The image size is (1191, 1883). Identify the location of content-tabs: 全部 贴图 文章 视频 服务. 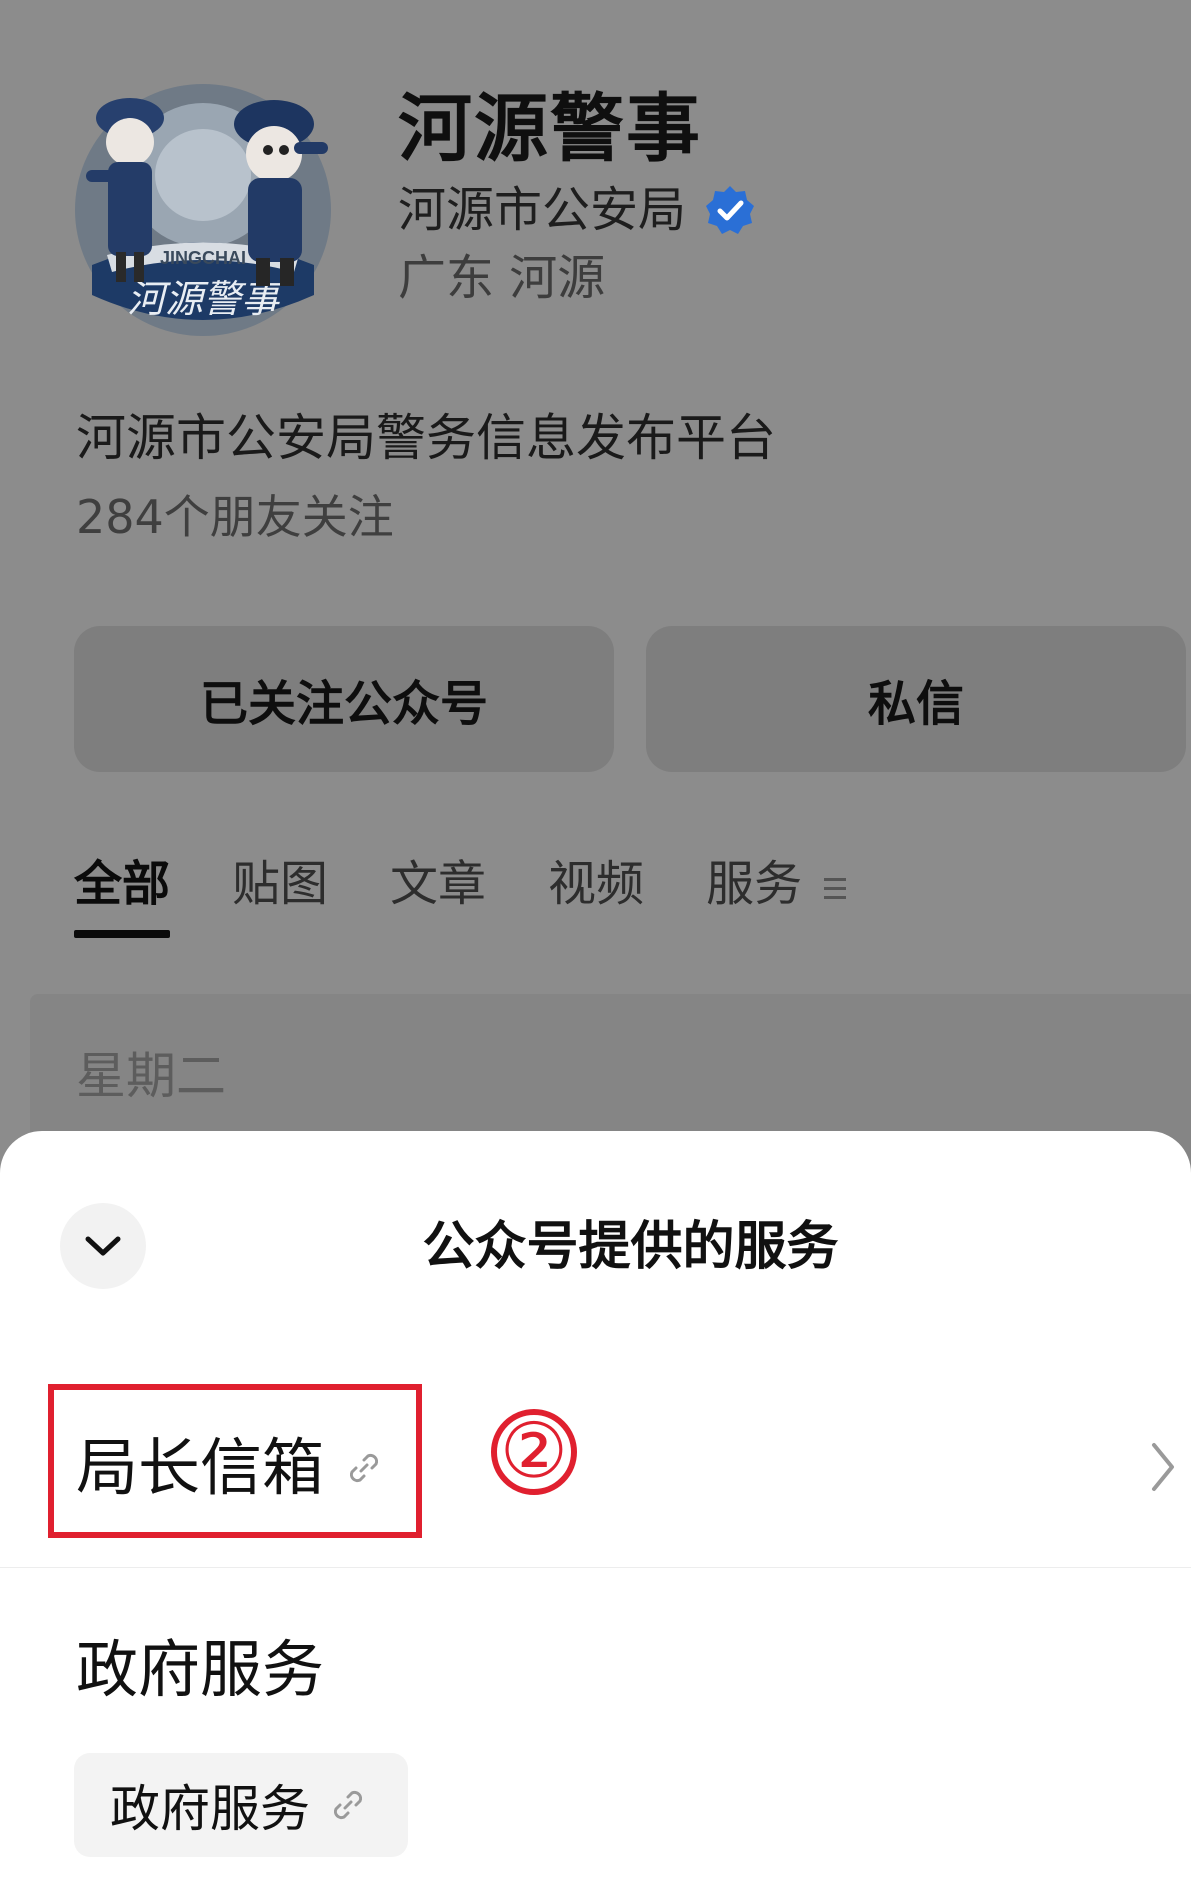
(460, 900).